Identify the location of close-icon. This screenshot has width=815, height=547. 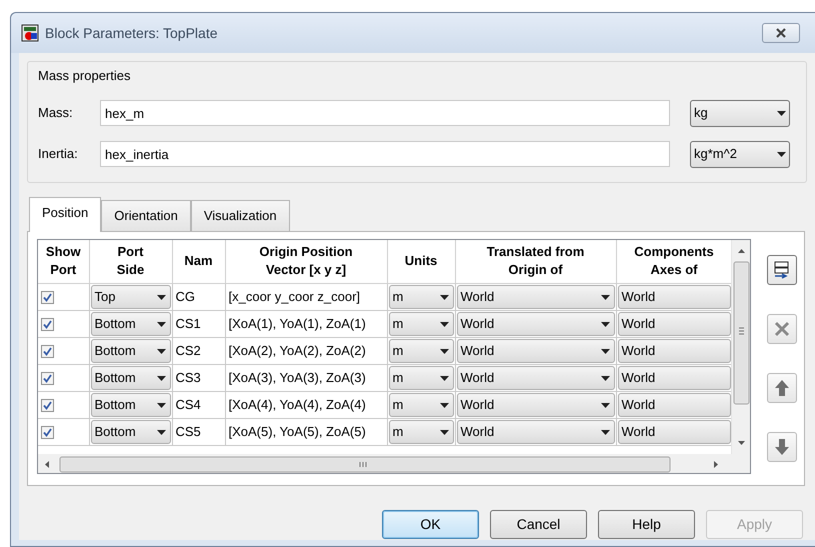
(781, 33).